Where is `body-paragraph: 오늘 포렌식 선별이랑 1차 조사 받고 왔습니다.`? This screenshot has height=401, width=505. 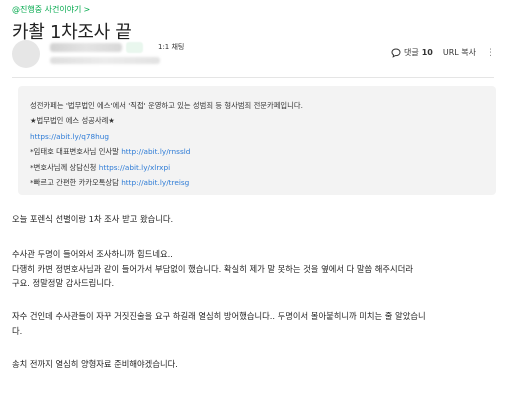 body-paragraph: 오늘 포렌식 선별이랑 1차 조사 받고 왔습니다. is located at coordinates (93, 219).